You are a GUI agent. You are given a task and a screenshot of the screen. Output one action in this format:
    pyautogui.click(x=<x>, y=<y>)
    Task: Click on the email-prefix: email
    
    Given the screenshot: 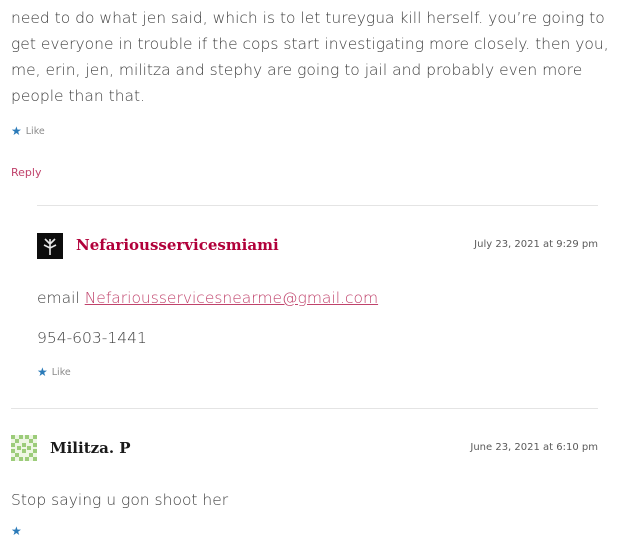 What is the action you would take?
    pyautogui.click(x=61, y=298)
    